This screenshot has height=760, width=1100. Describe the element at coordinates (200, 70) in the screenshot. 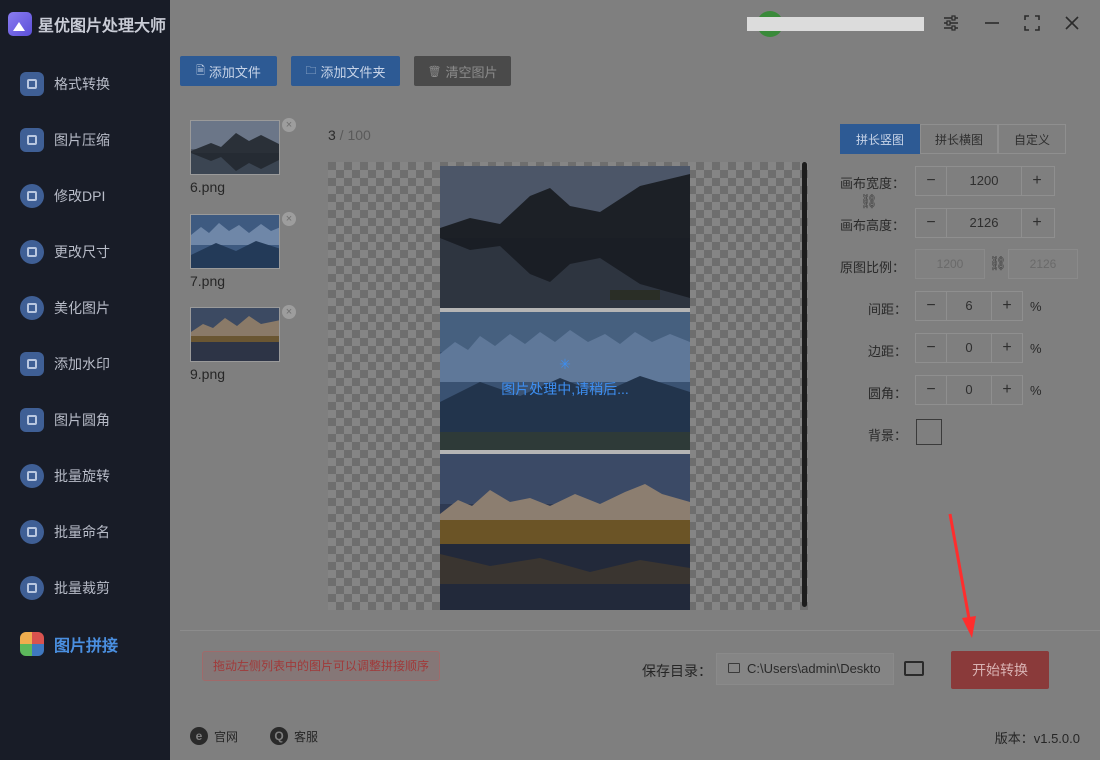

I see `file-icon: 🗎` at that location.